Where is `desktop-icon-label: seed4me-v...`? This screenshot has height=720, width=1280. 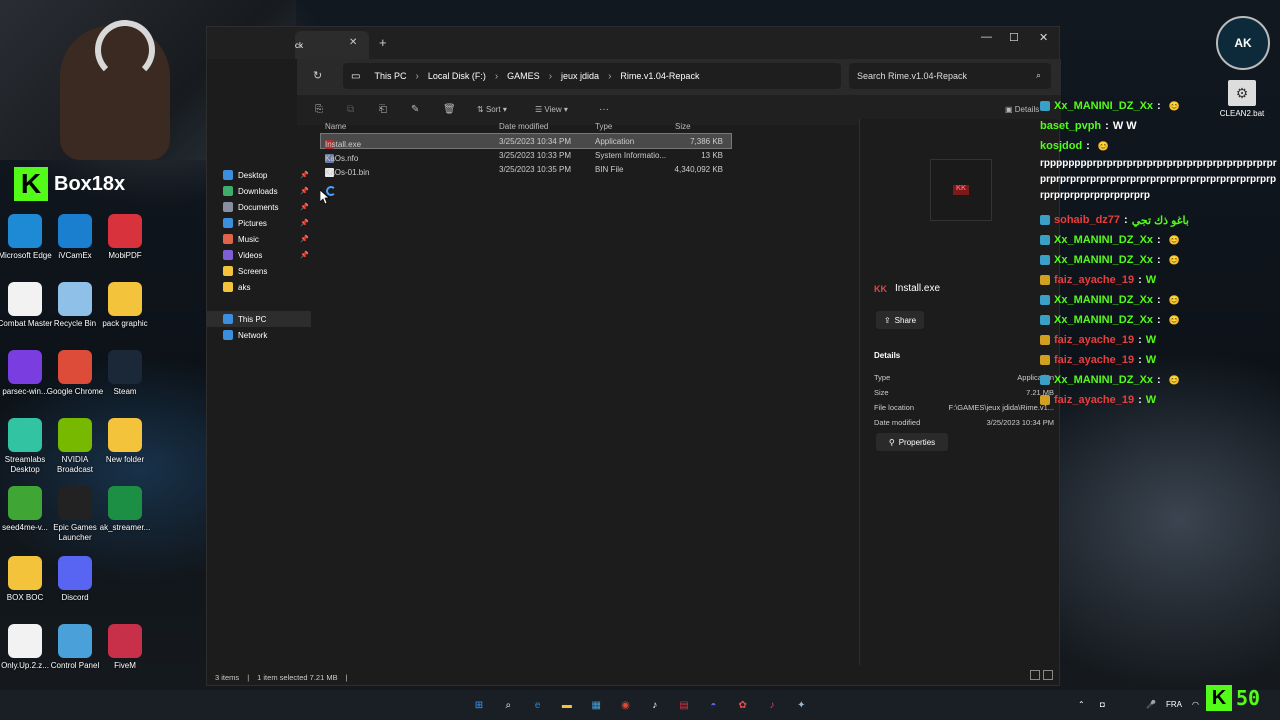
desktop-icon-label: seed4me-v... is located at coordinates (25, 527).